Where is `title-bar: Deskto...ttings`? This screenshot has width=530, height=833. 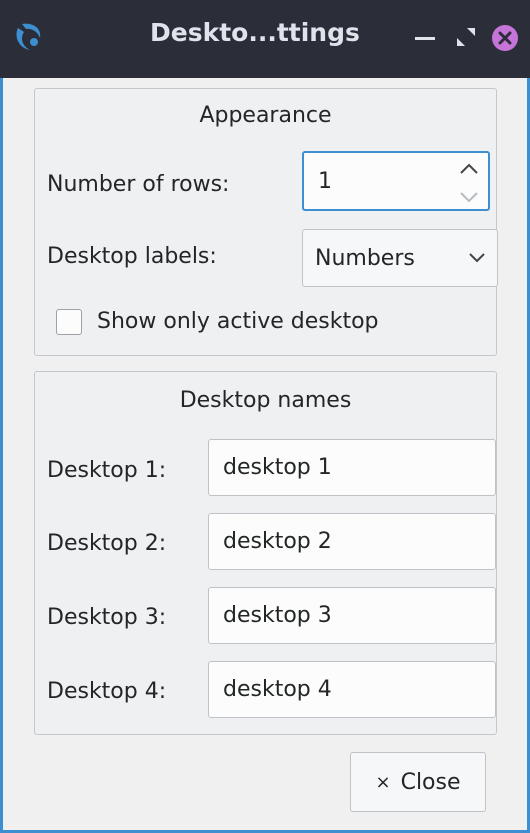 title-bar: Deskto...ttings is located at coordinates (265, 39).